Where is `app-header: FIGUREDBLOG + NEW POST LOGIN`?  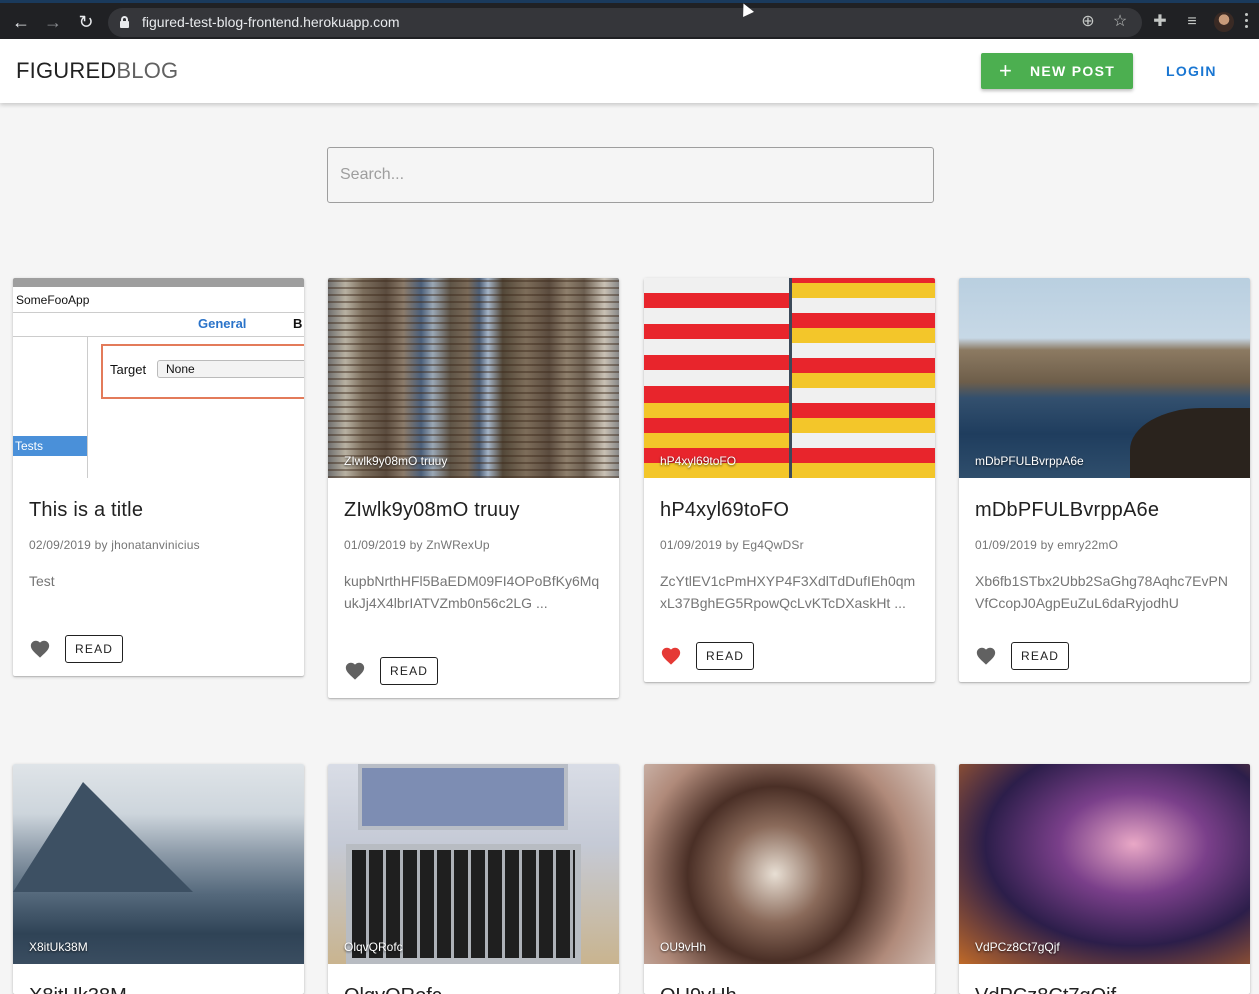 app-header: FIGUREDBLOG + NEW POST LOGIN is located at coordinates (629, 71).